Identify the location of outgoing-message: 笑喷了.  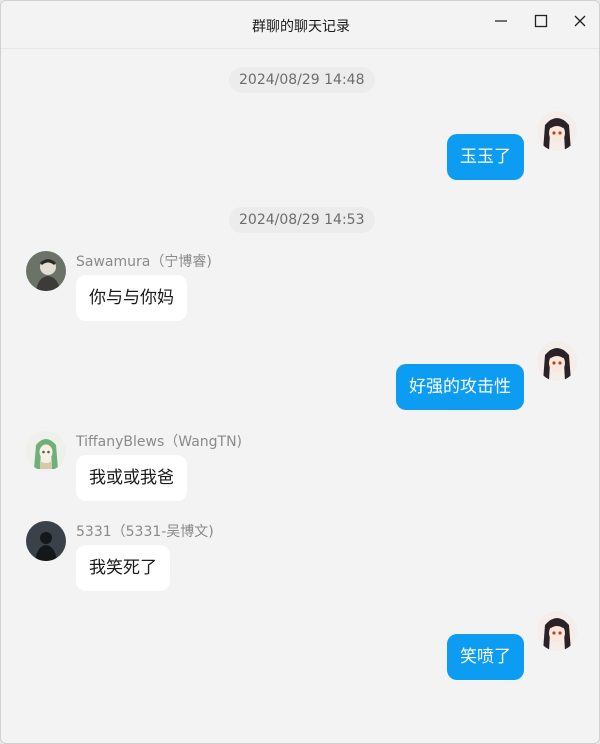
(485, 657).